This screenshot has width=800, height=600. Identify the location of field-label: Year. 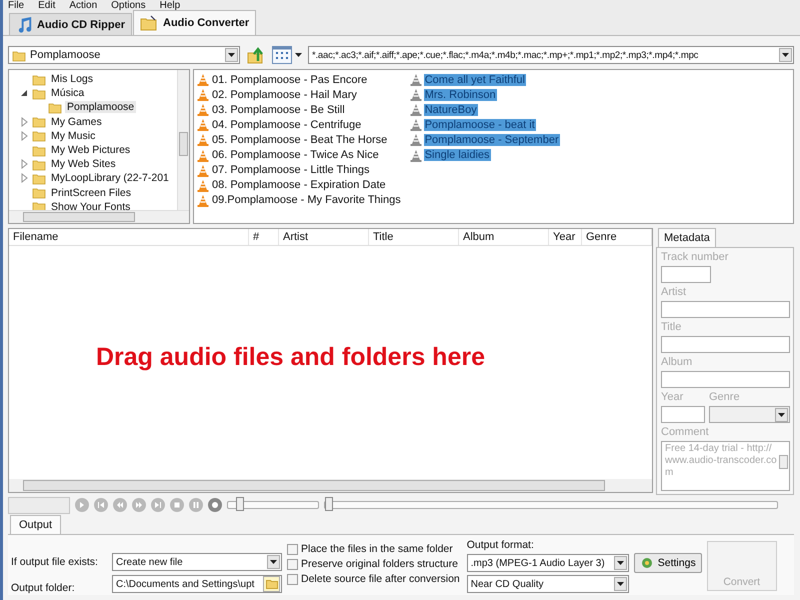
(672, 397).